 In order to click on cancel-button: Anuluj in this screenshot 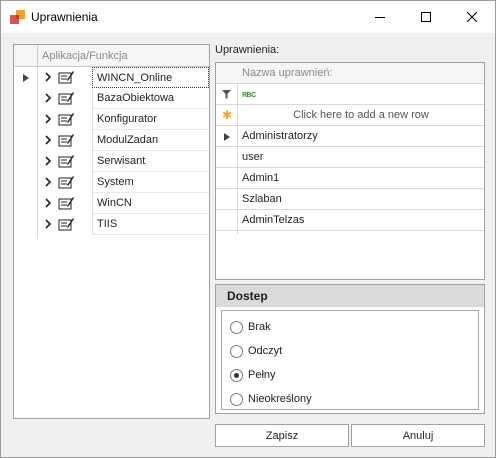, I will do `click(418, 435)`.